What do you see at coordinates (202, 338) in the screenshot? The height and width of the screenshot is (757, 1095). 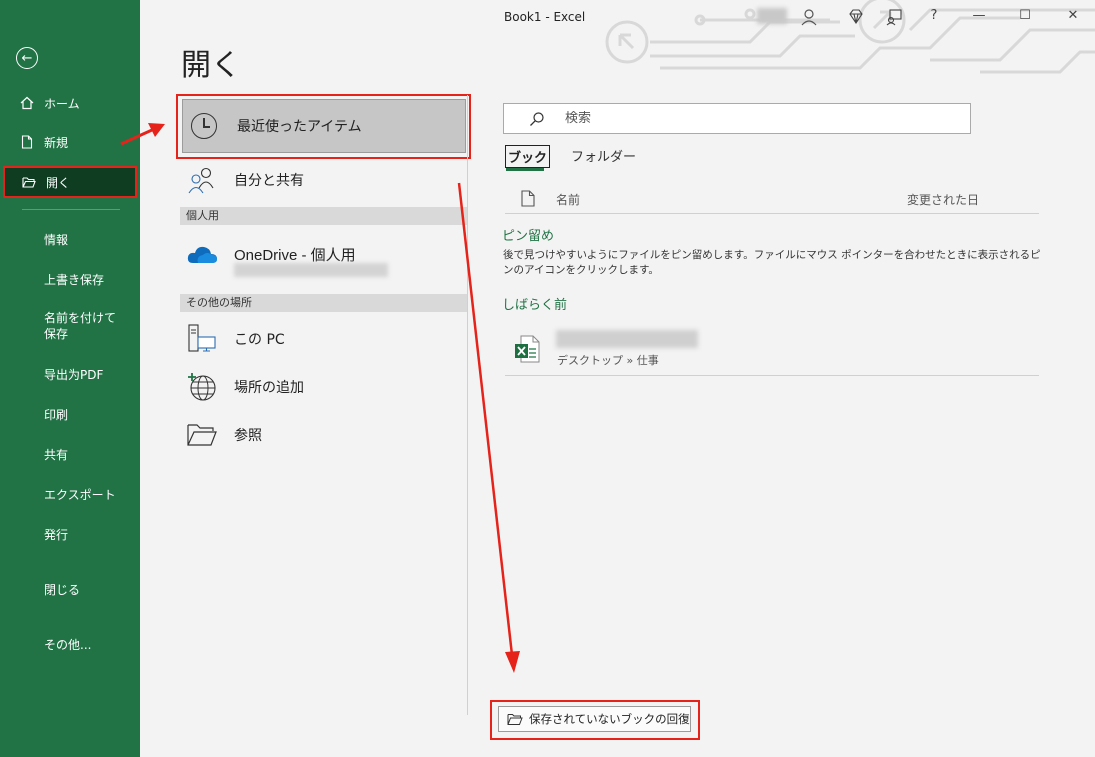 I see `computer-icon` at bounding box center [202, 338].